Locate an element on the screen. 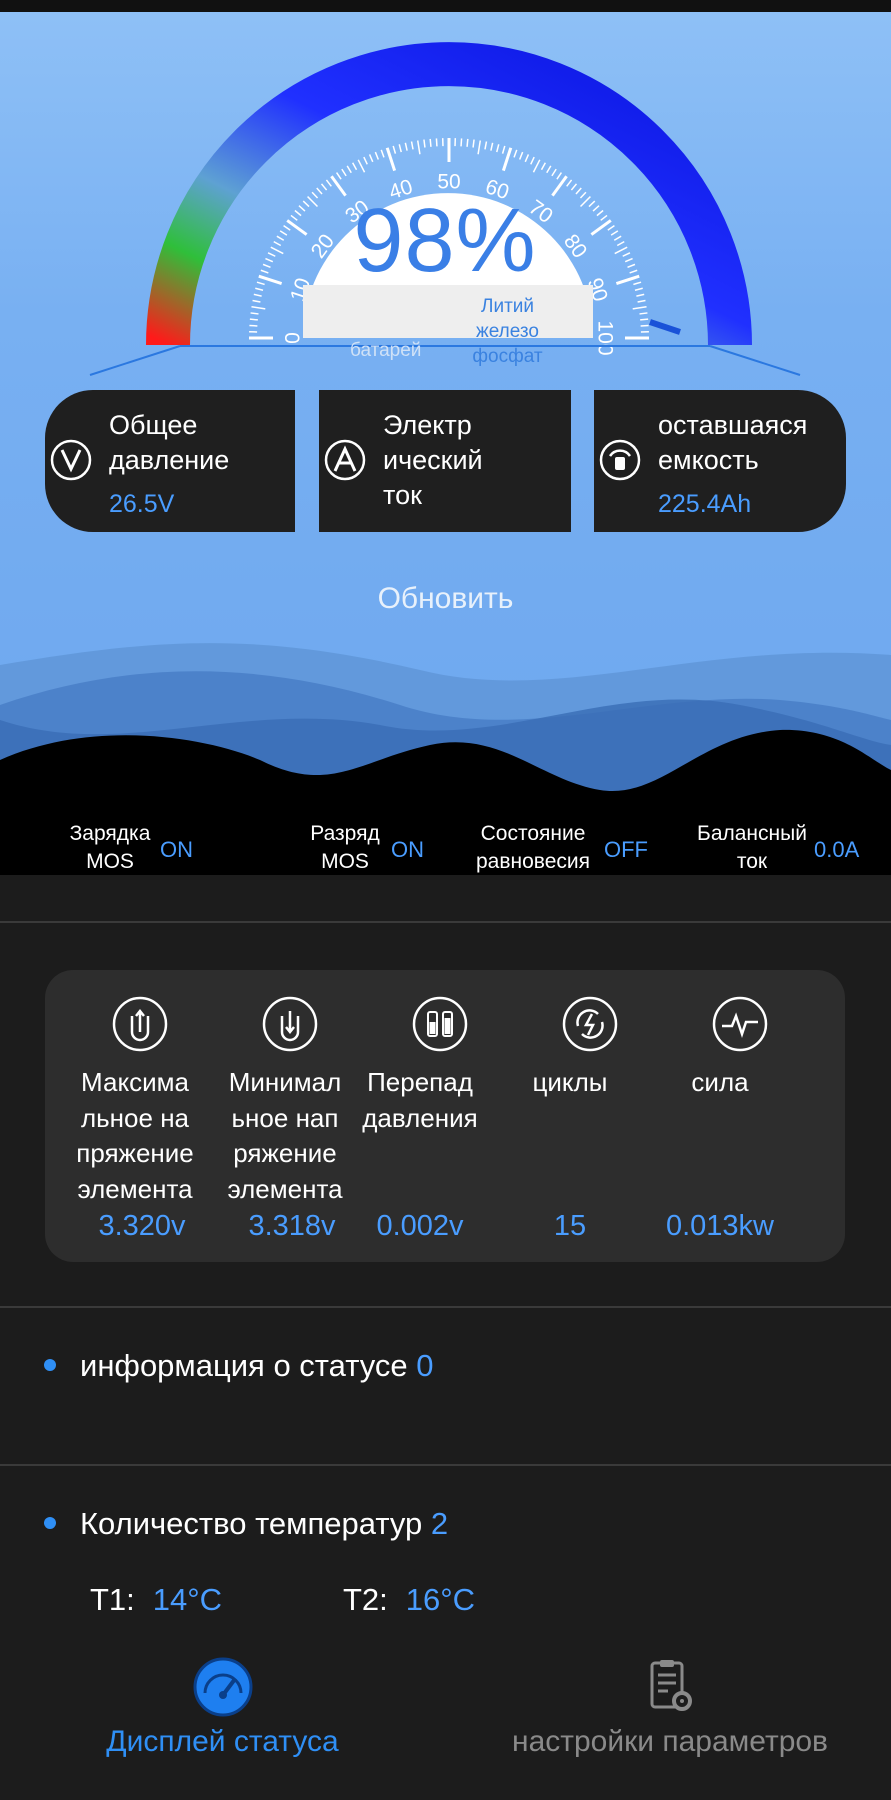  temperature-t1: T1: 14°C is located at coordinates (156, 1600).